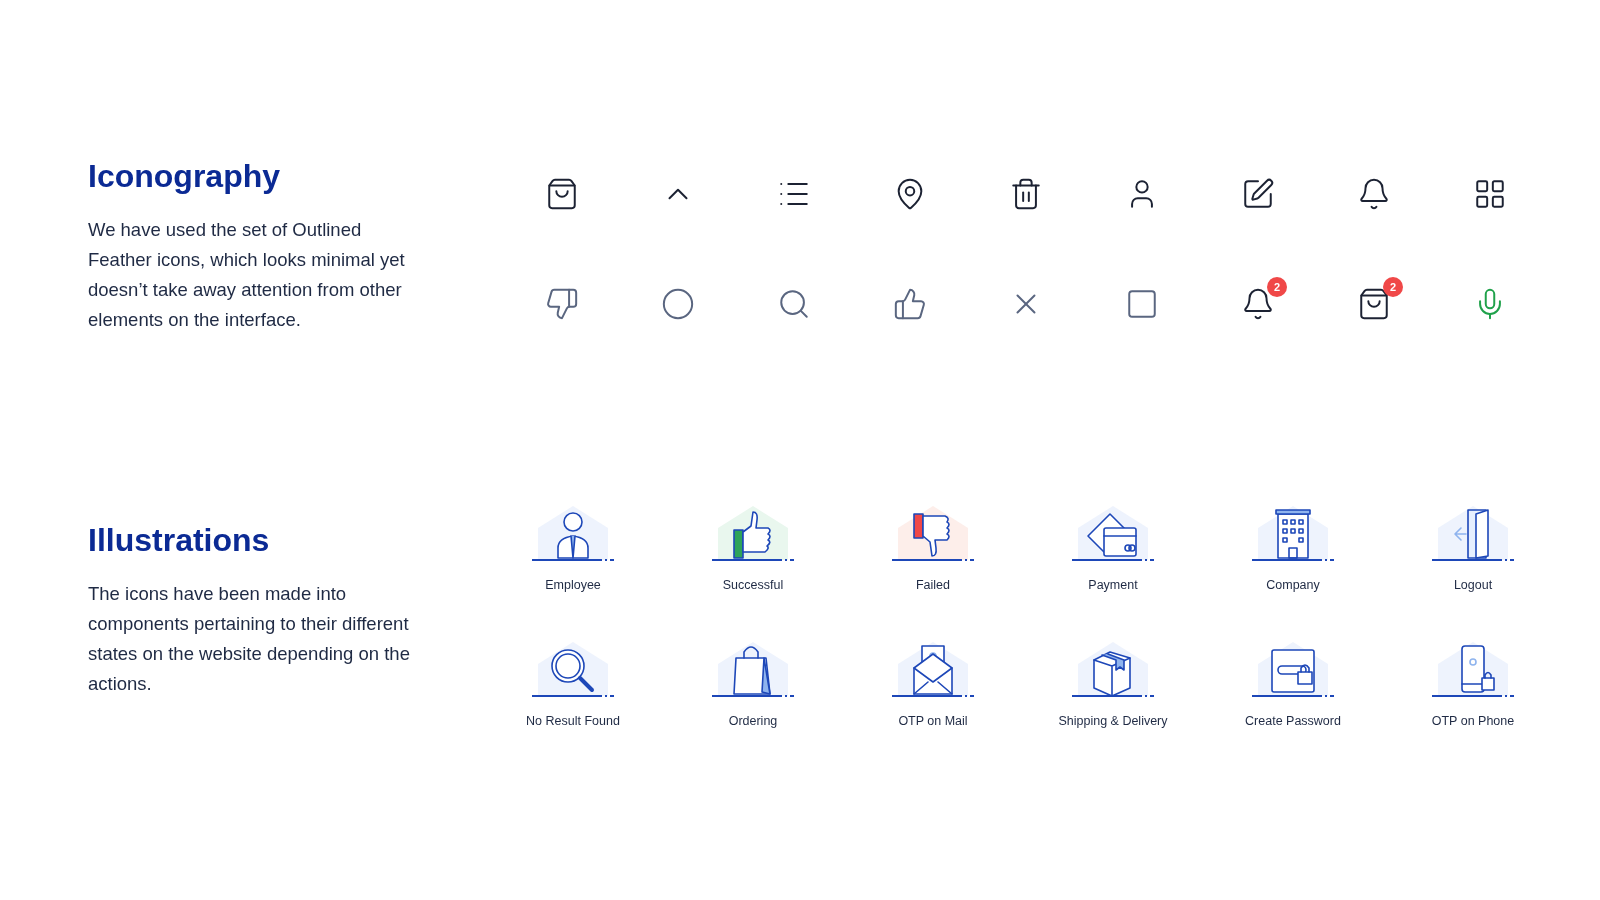 The height and width of the screenshot is (900, 1600). What do you see at coordinates (1293, 721) in the screenshot?
I see `illustration-label: Create Password` at bounding box center [1293, 721].